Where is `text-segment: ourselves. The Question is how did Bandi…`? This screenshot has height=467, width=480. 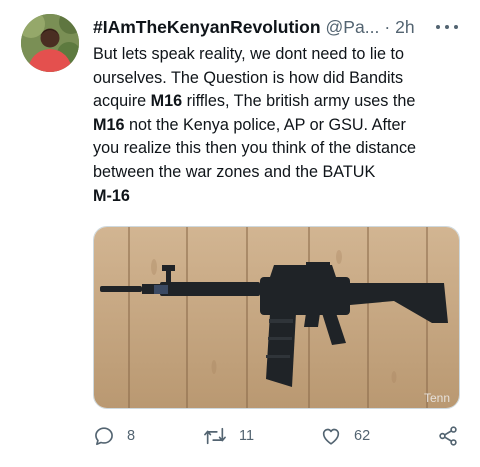
text-segment: ourselves. The Question is how did Bandi… is located at coordinates (248, 77).